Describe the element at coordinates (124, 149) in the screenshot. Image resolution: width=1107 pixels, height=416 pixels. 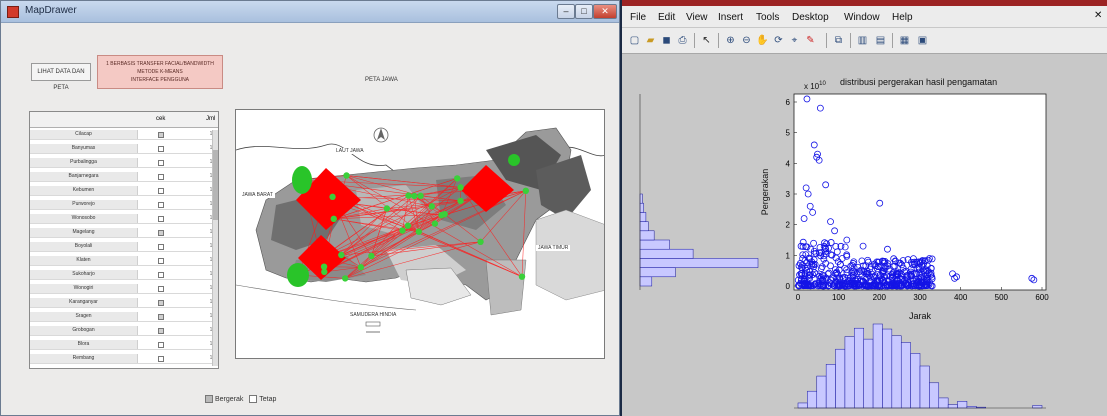
I see `table-row: Banyumas163` at that location.